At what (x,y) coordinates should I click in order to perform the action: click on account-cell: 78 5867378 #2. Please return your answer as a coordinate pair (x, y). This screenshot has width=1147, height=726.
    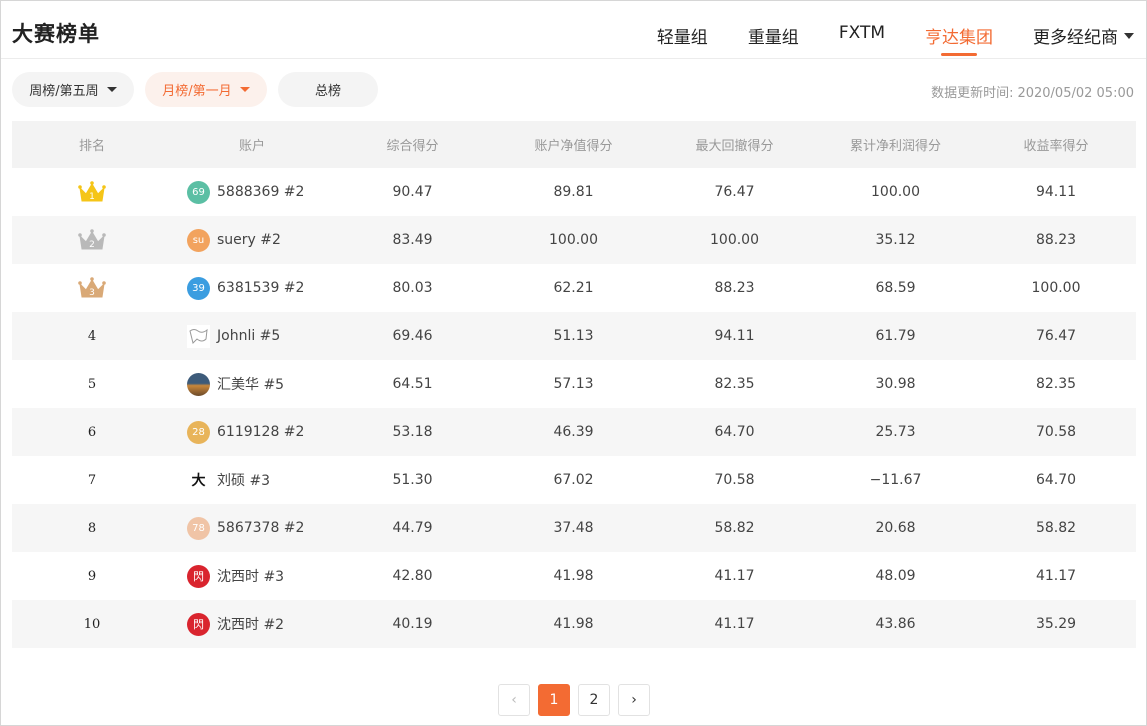
    Looking at the image, I should click on (252, 528).